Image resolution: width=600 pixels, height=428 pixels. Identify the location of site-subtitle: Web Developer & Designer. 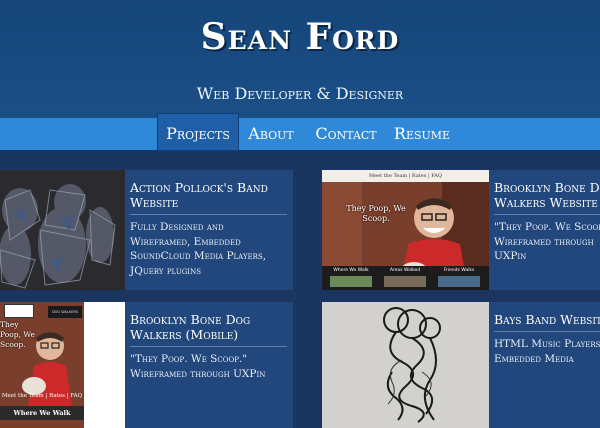
(300, 93).